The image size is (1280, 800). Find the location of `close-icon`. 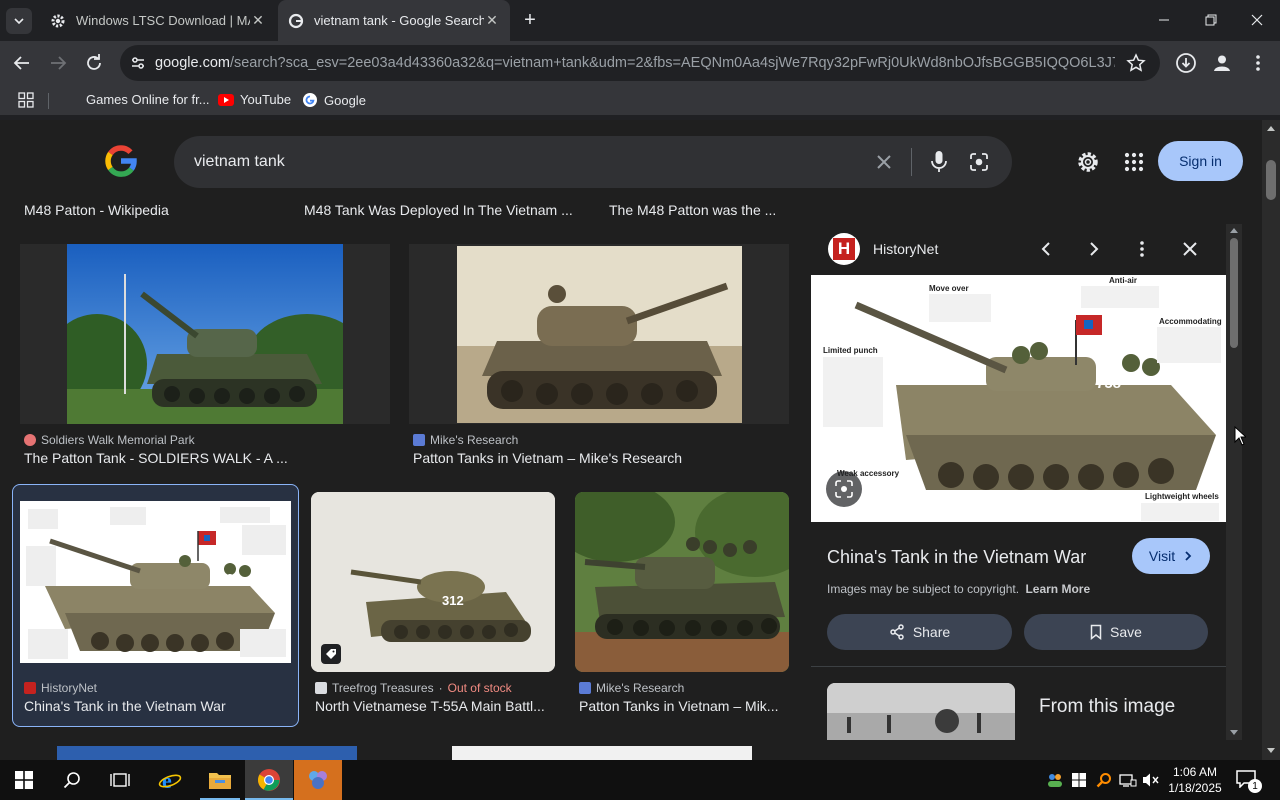

close-icon is located at coordinates (1257, 20).